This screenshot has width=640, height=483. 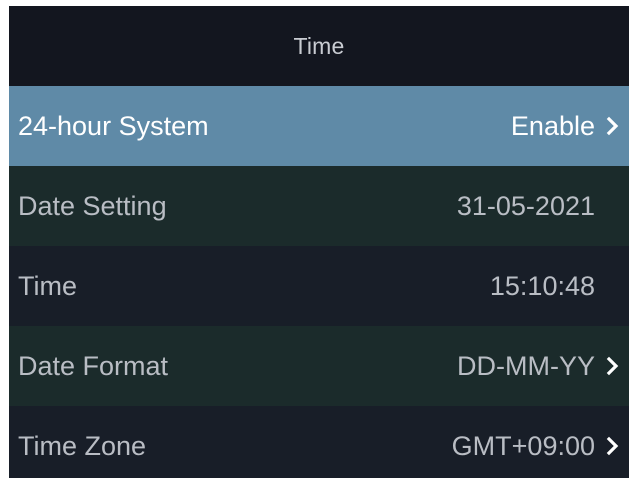 I want to click on setting-row-time-zone: Time Zone GMT+09:00, so click(x=319, y=442).